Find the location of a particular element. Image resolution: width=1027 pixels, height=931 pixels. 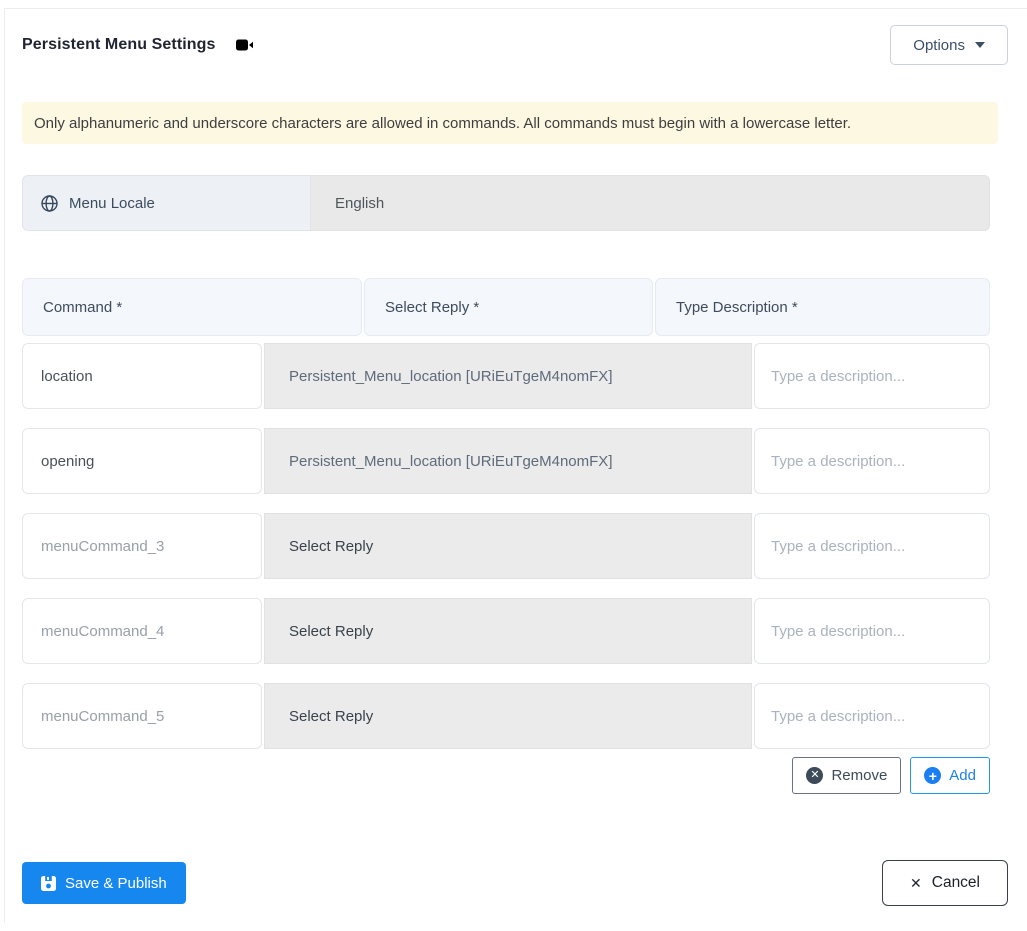

save-icon is located at coordinates (48, 883).